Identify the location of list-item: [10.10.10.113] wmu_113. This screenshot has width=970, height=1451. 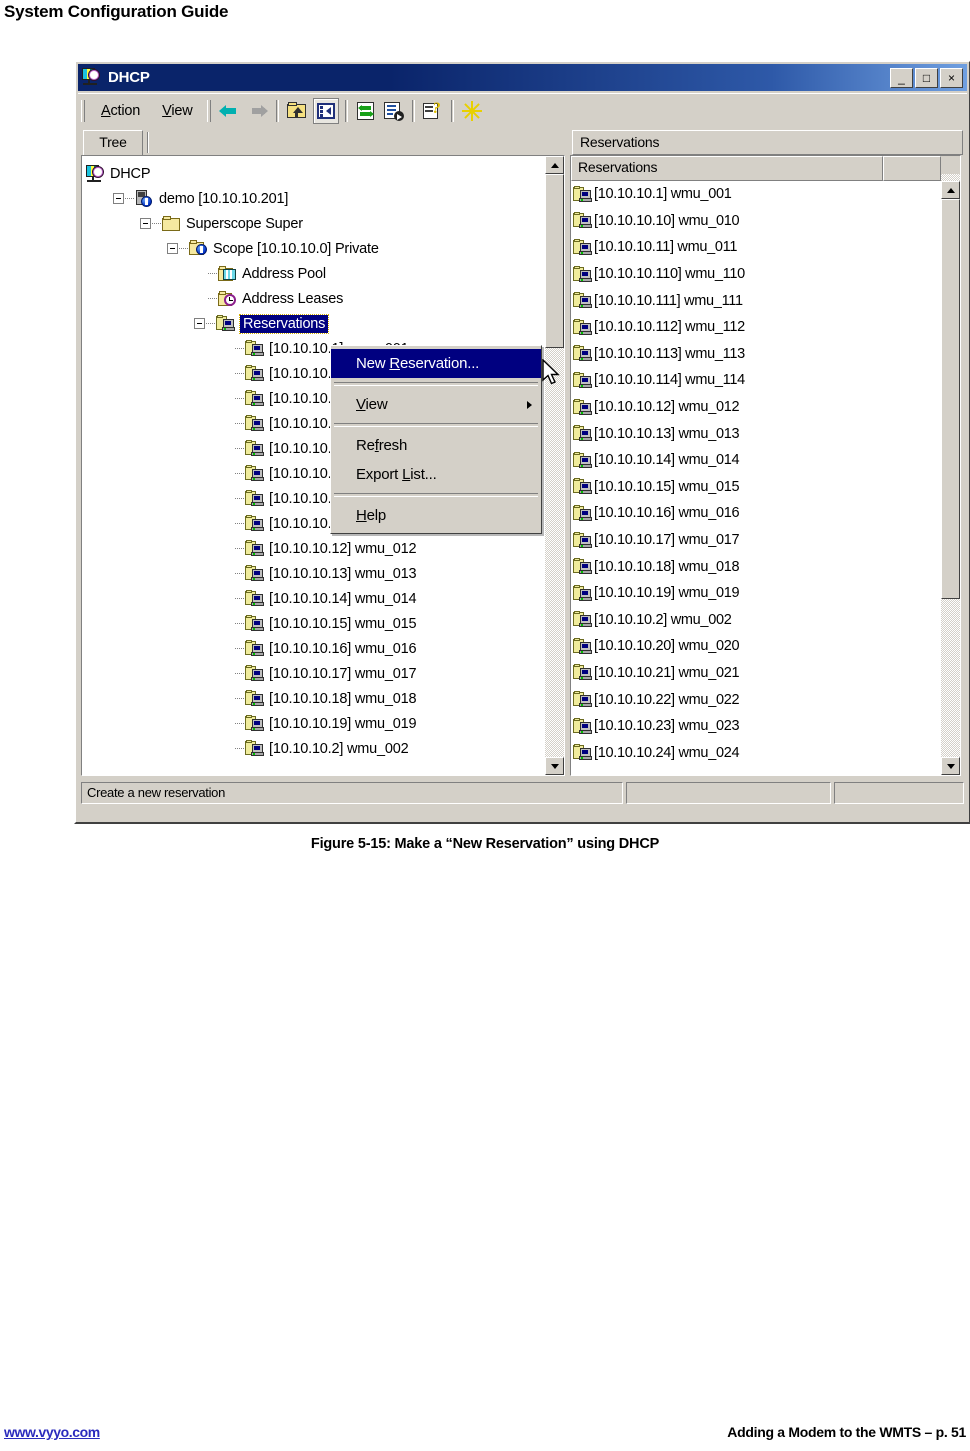
(758, 354).